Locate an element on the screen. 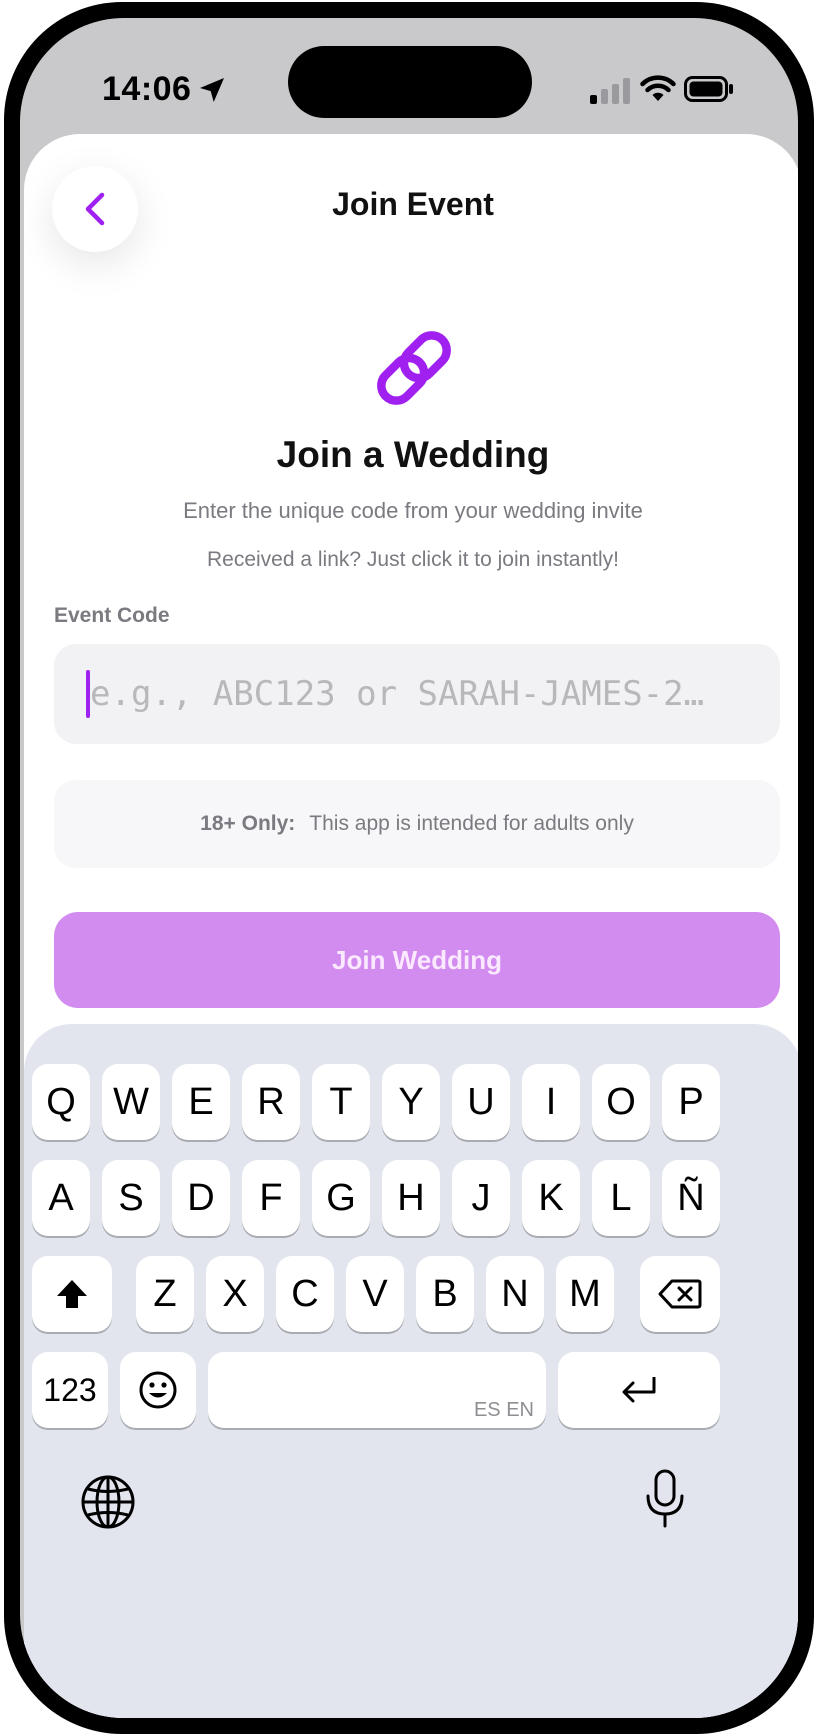 Image resolution: width=818 pixels, height=1736 pixels. dynamic-island is located at coordinates (410, 82).